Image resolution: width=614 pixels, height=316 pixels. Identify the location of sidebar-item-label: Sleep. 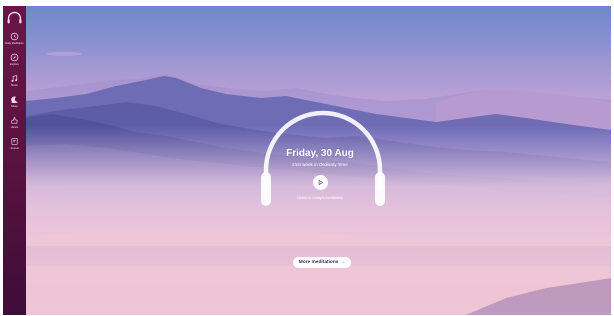
(14, 106).